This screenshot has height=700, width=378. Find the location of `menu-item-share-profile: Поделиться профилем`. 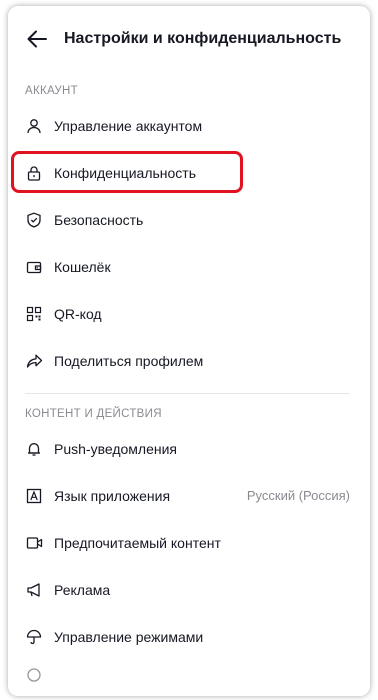

menu-item-share-profile: Поделиться профилем is located at coordinates (189, 360).